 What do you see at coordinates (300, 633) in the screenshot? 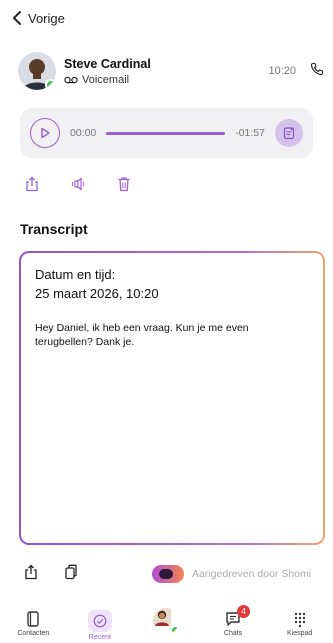
I see `tab-label-kiespad: Kiespad` at bounding box center [300, 633].